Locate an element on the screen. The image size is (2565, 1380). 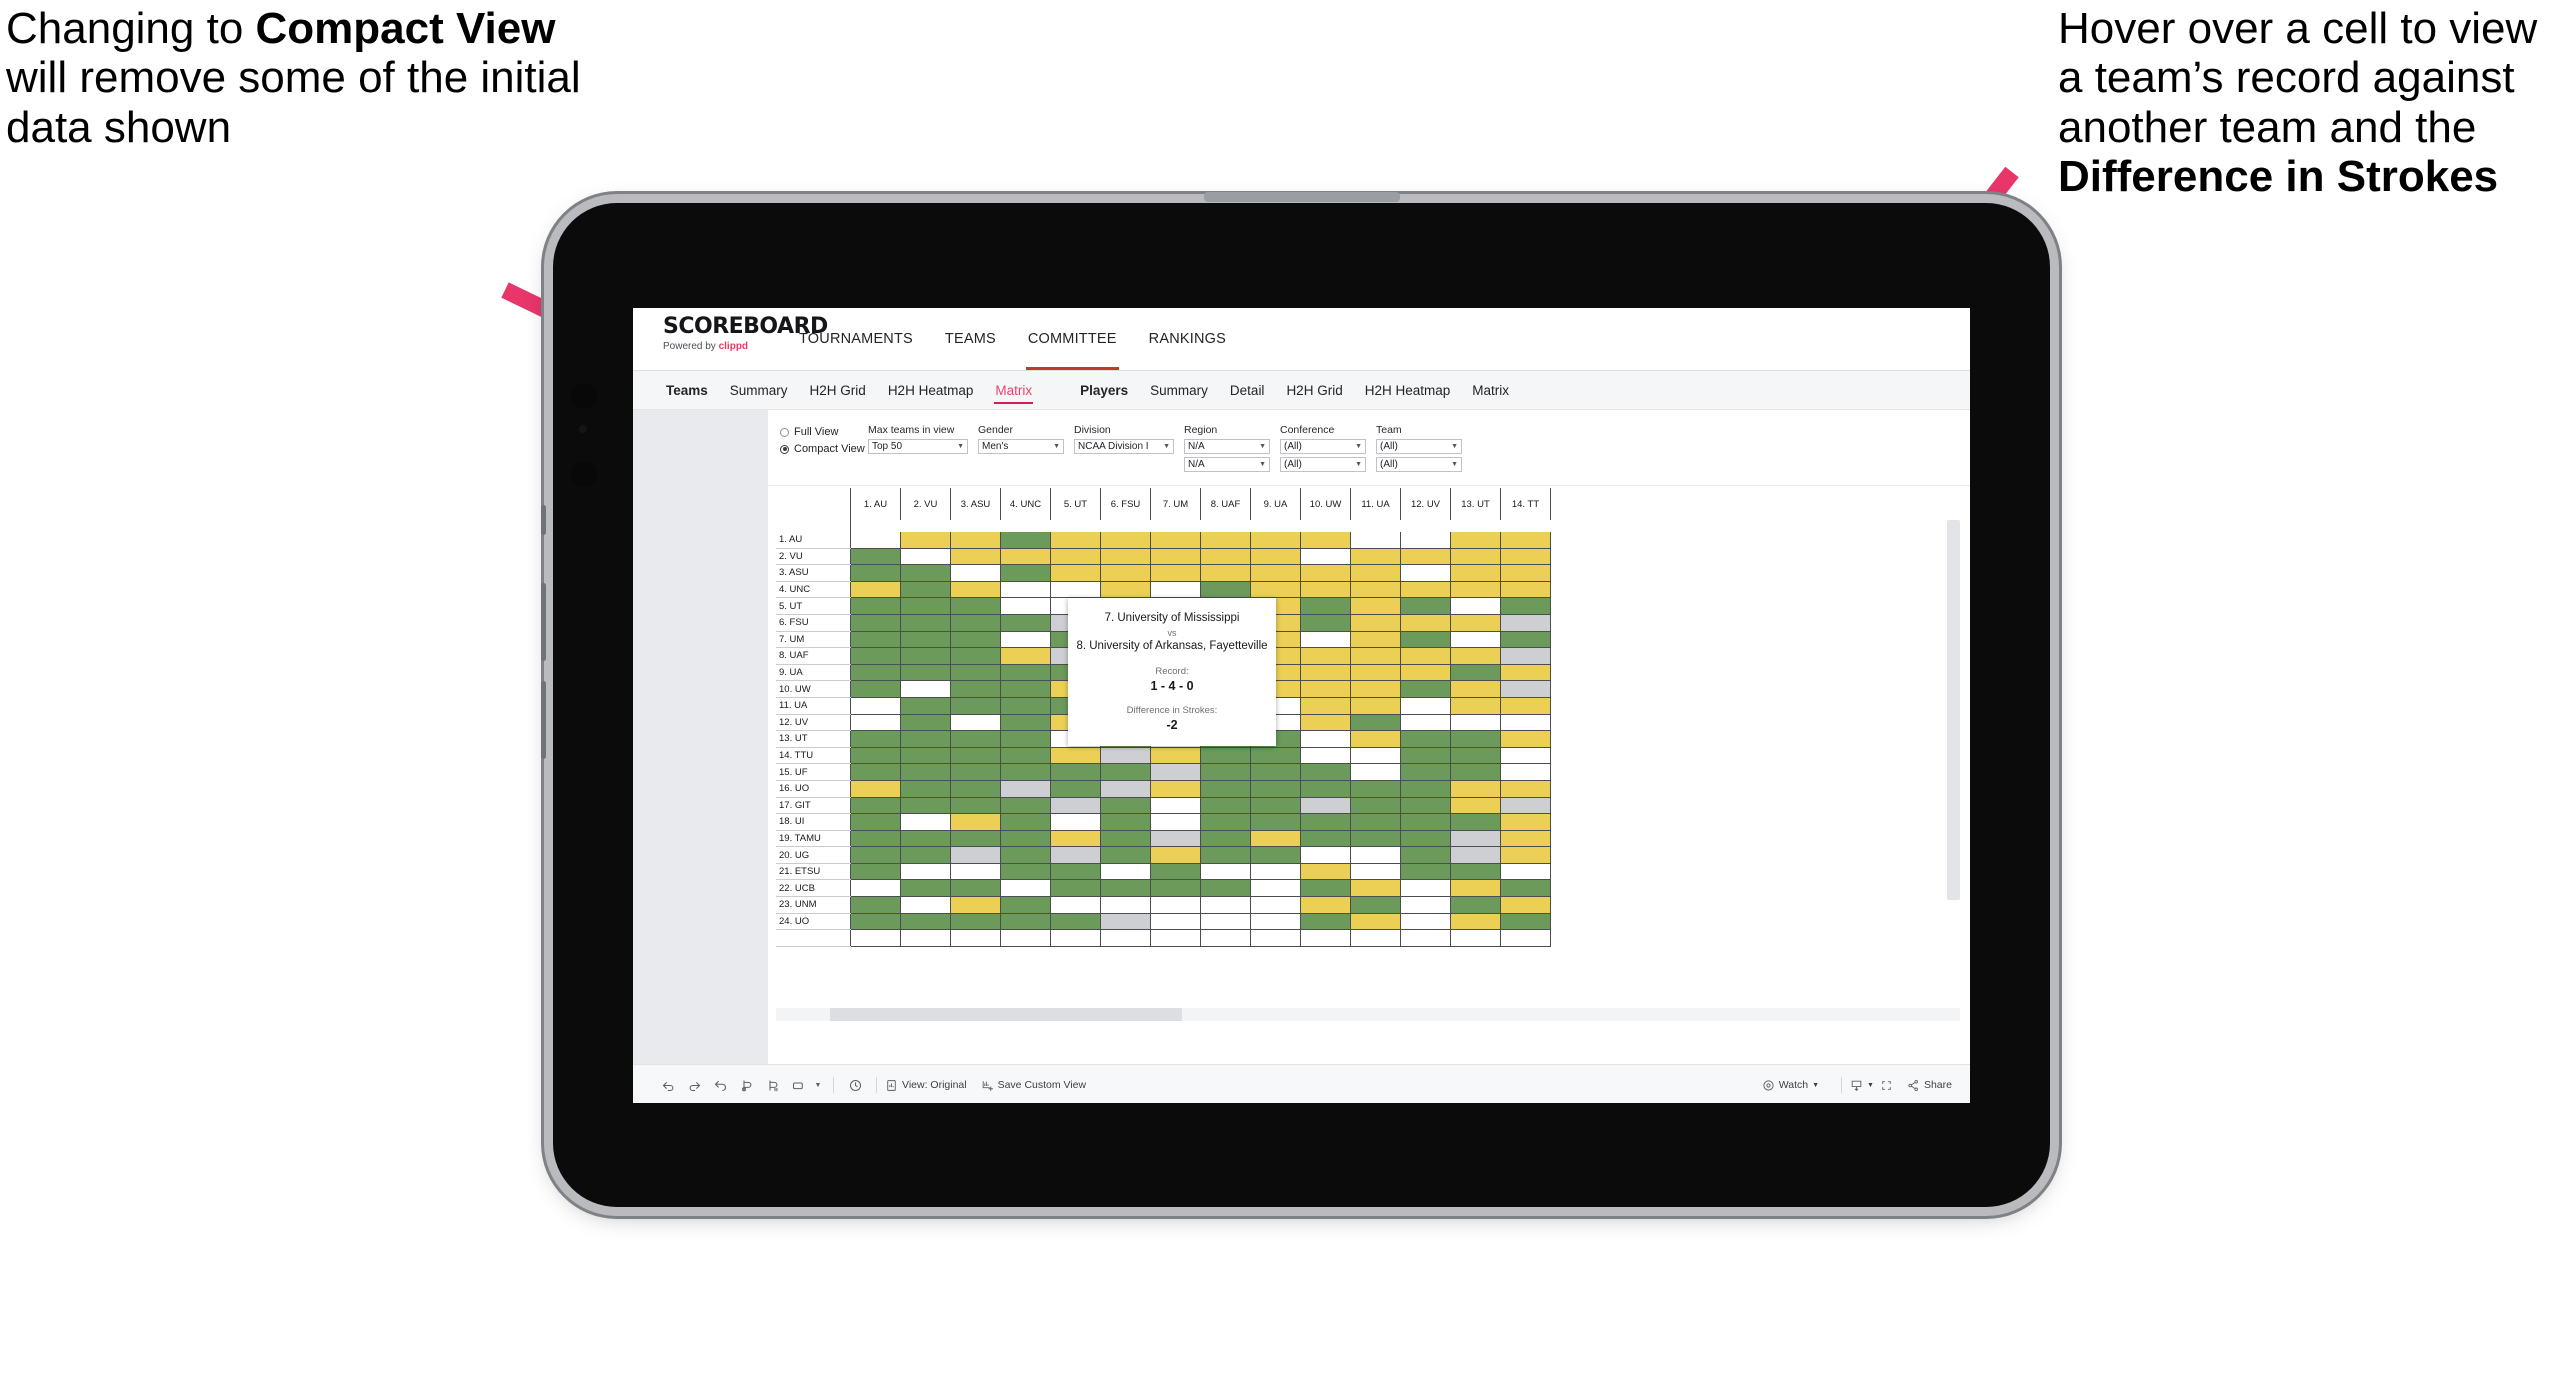
pause-icon is located at coordinates (772, 1085).